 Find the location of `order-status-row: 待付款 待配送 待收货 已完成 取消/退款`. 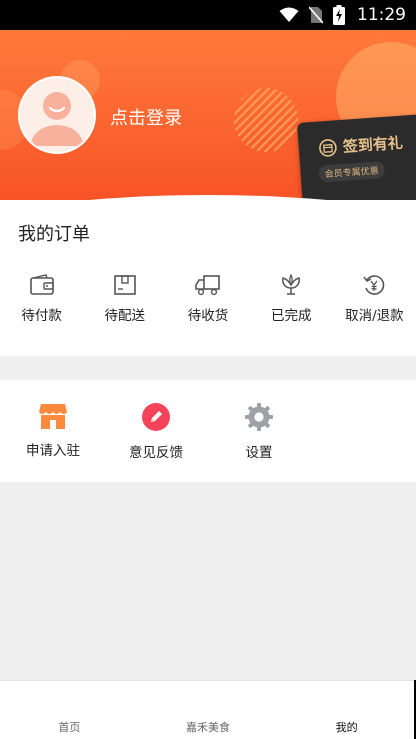

order-status-row: 待付款 待配送 待收货 已完成 取消/退款 is located at coordinates (208, 299).